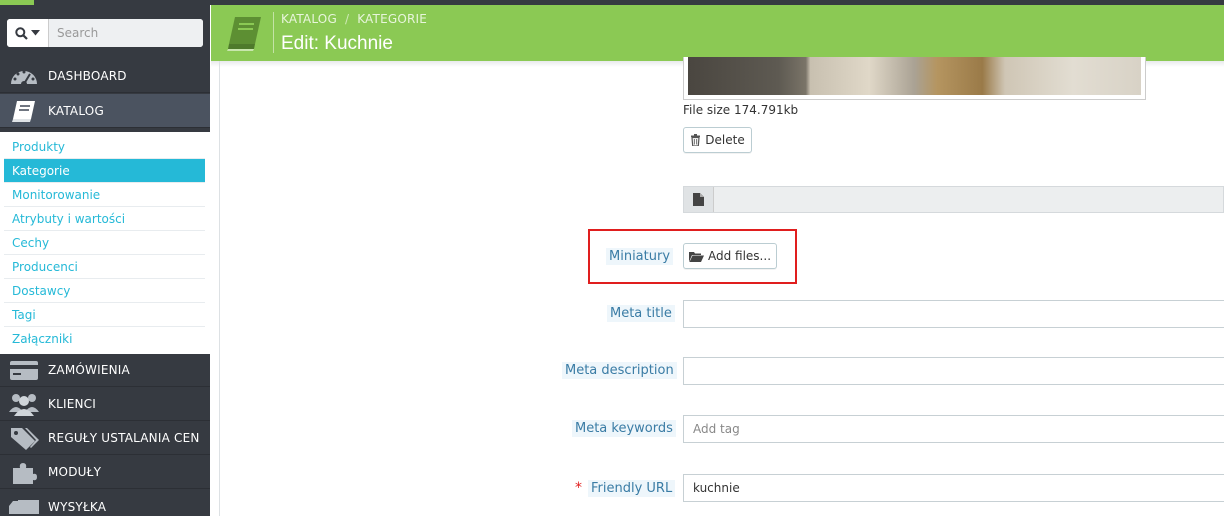 The height and width of the screenshot is (523, 1224). What do you see at coordinates (104, 147) in the screenshot?
I see `submenu-item-produkty: Produkty` at bounding box center [104, 147].